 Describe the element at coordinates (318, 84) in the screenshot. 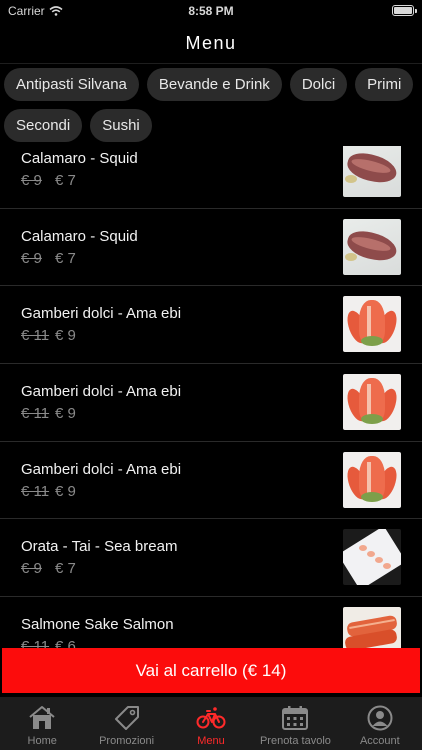

I see `category-chip-dolci: Dolci` at that location.